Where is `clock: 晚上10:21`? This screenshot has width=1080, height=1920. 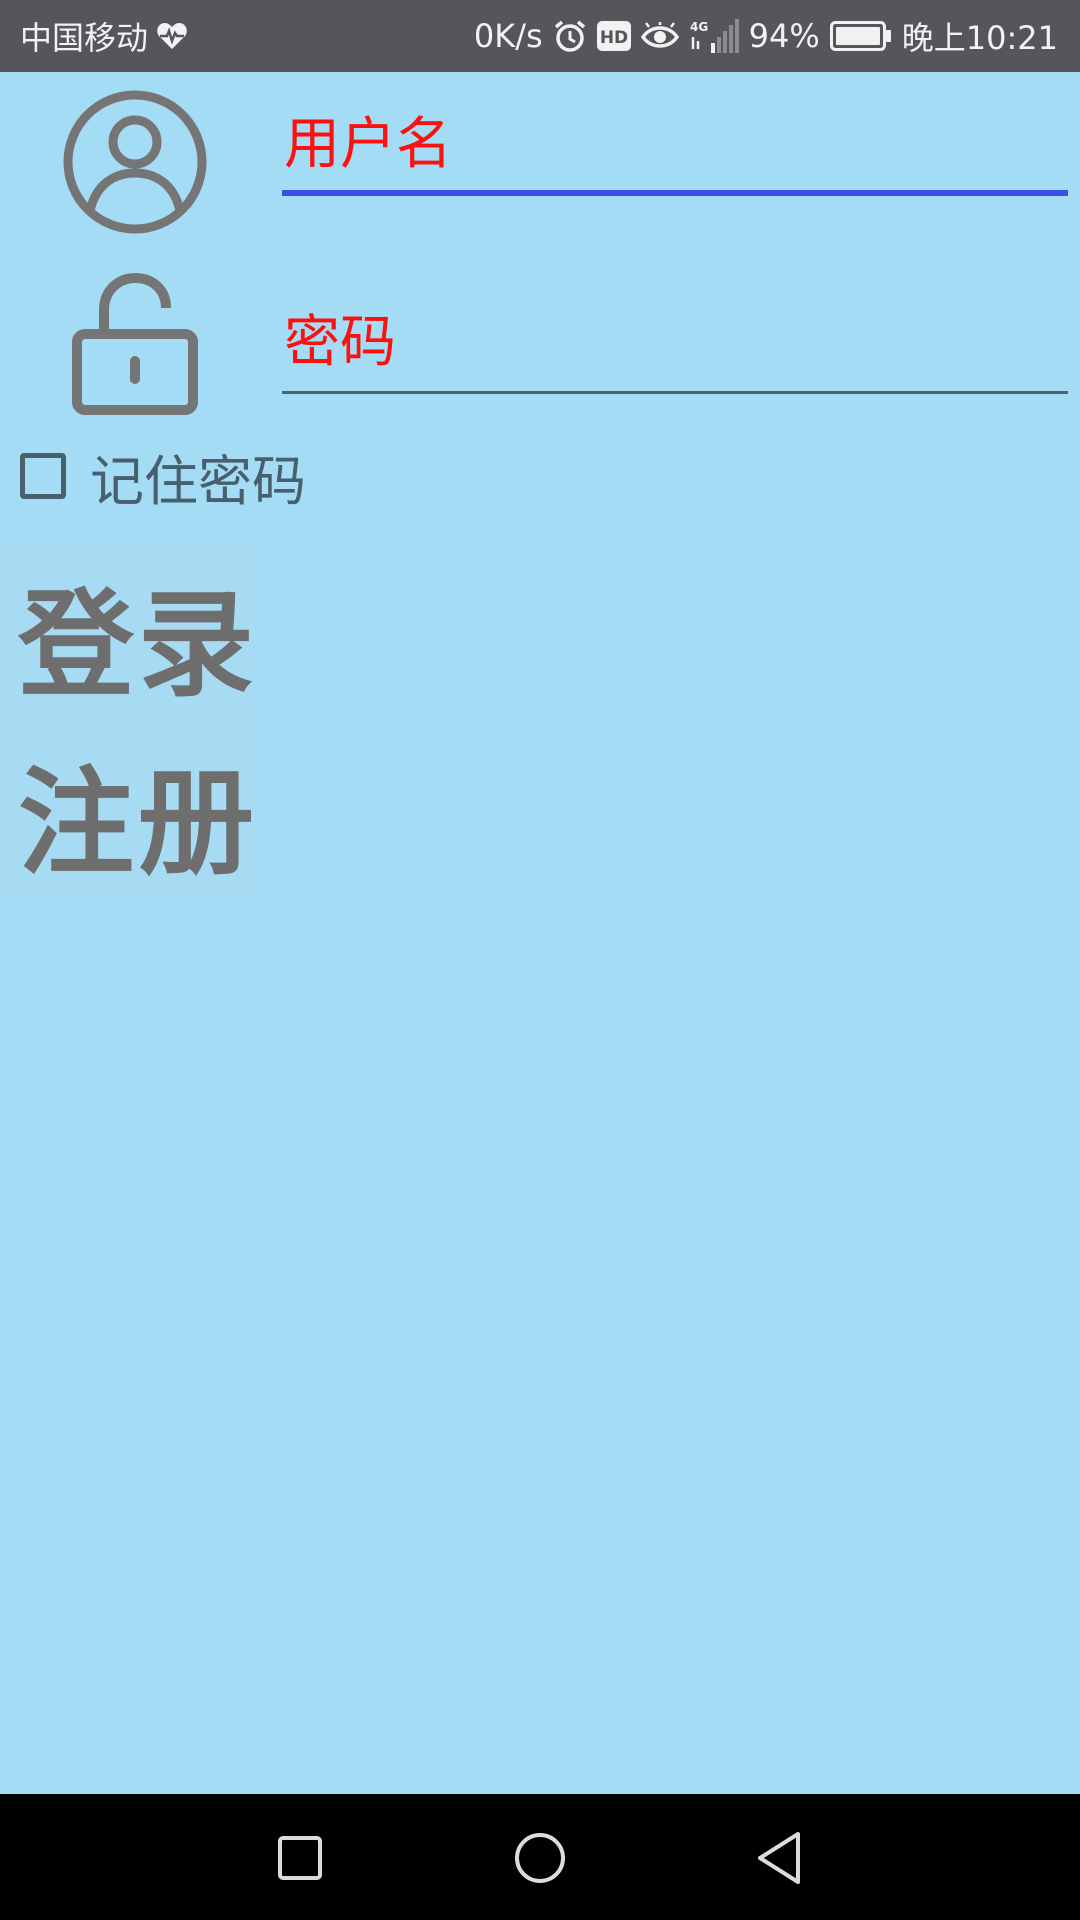 clock: 晚上10:21 is located at coordinates (979, 38).